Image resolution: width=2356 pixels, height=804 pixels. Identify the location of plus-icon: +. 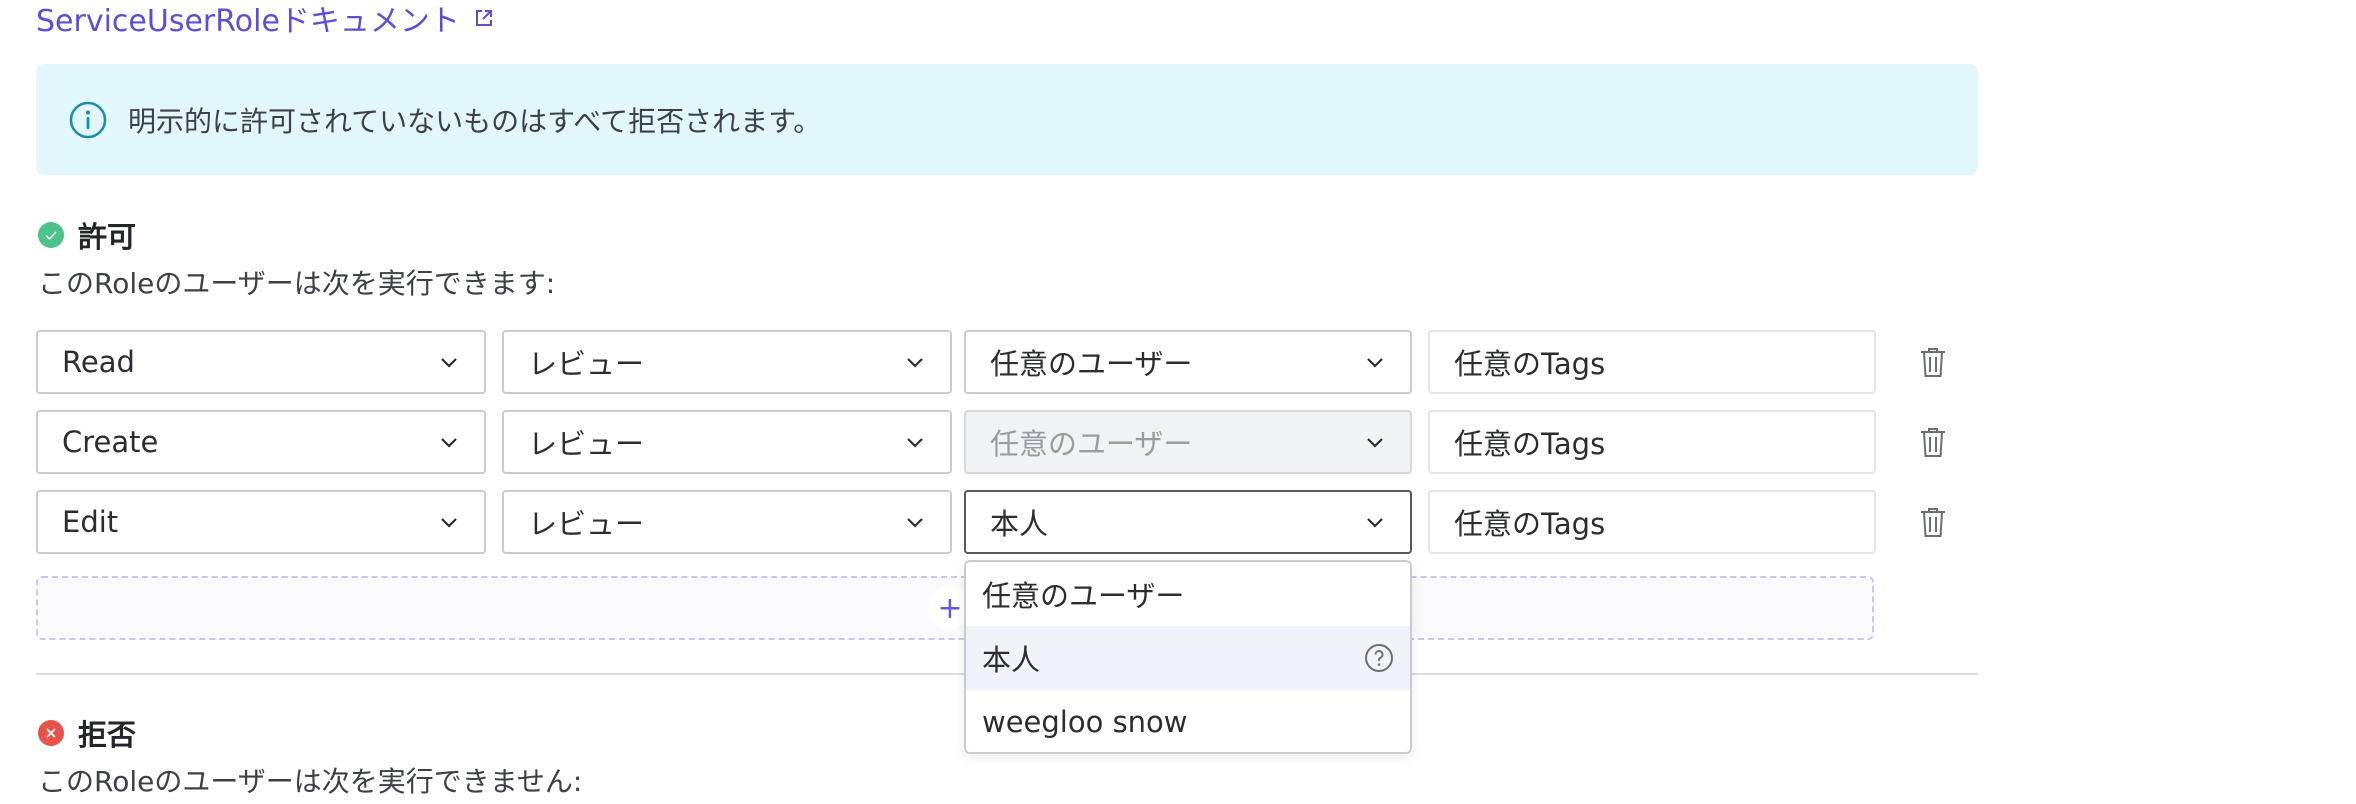
(950, 608).